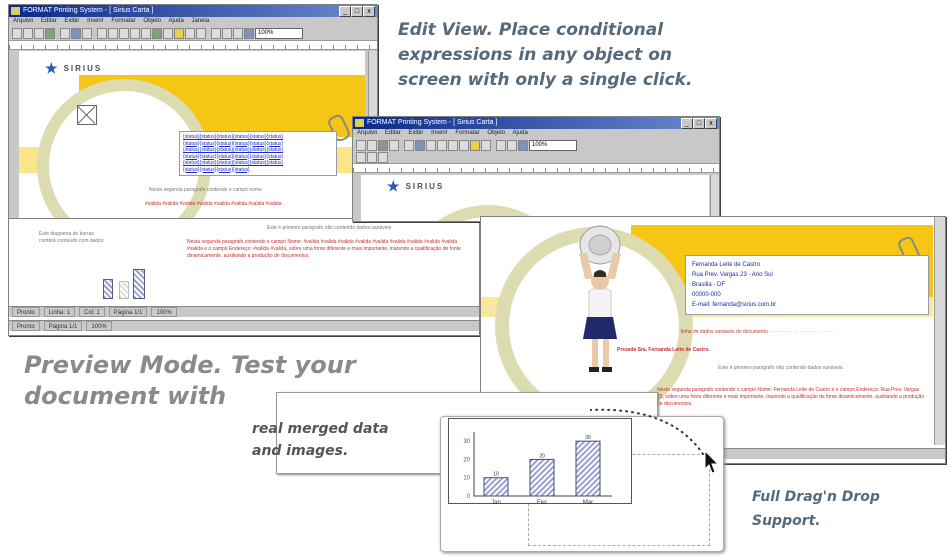  I want to click on y-tick-label: 0, so click(469, 497).